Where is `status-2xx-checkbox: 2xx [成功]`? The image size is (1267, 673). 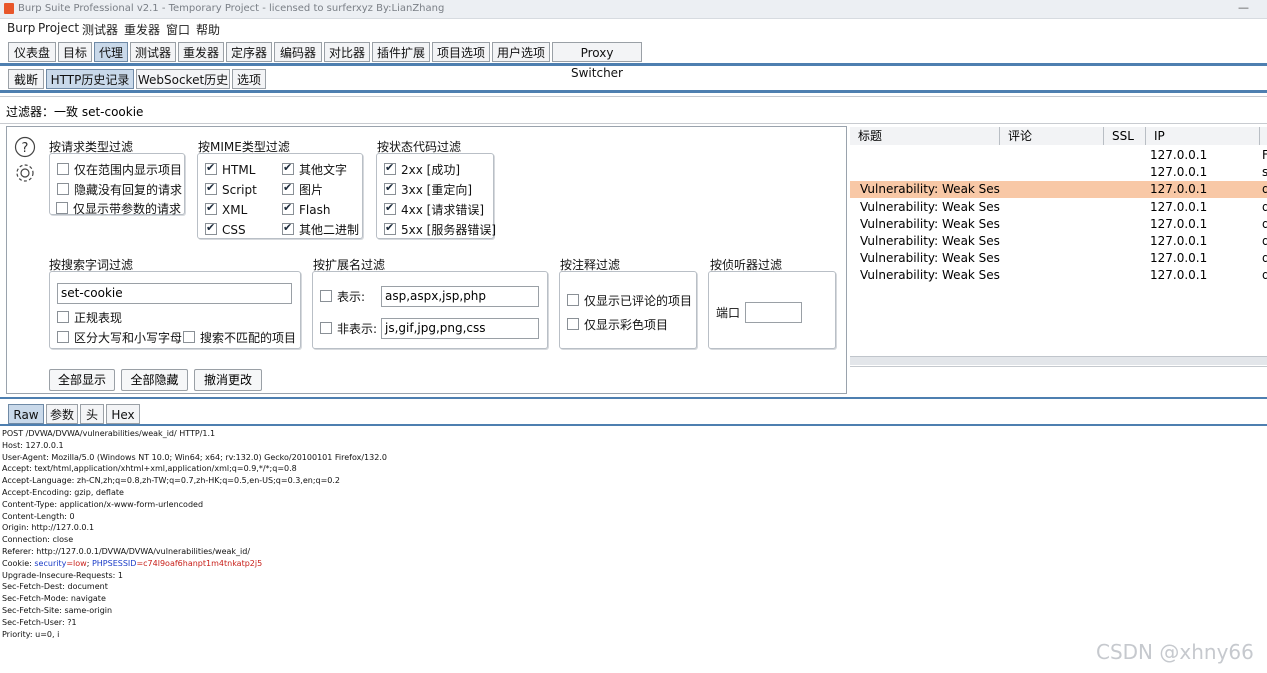 status-2xx-checkbox: 2xx [成功] is located at coordinates (422, 169).